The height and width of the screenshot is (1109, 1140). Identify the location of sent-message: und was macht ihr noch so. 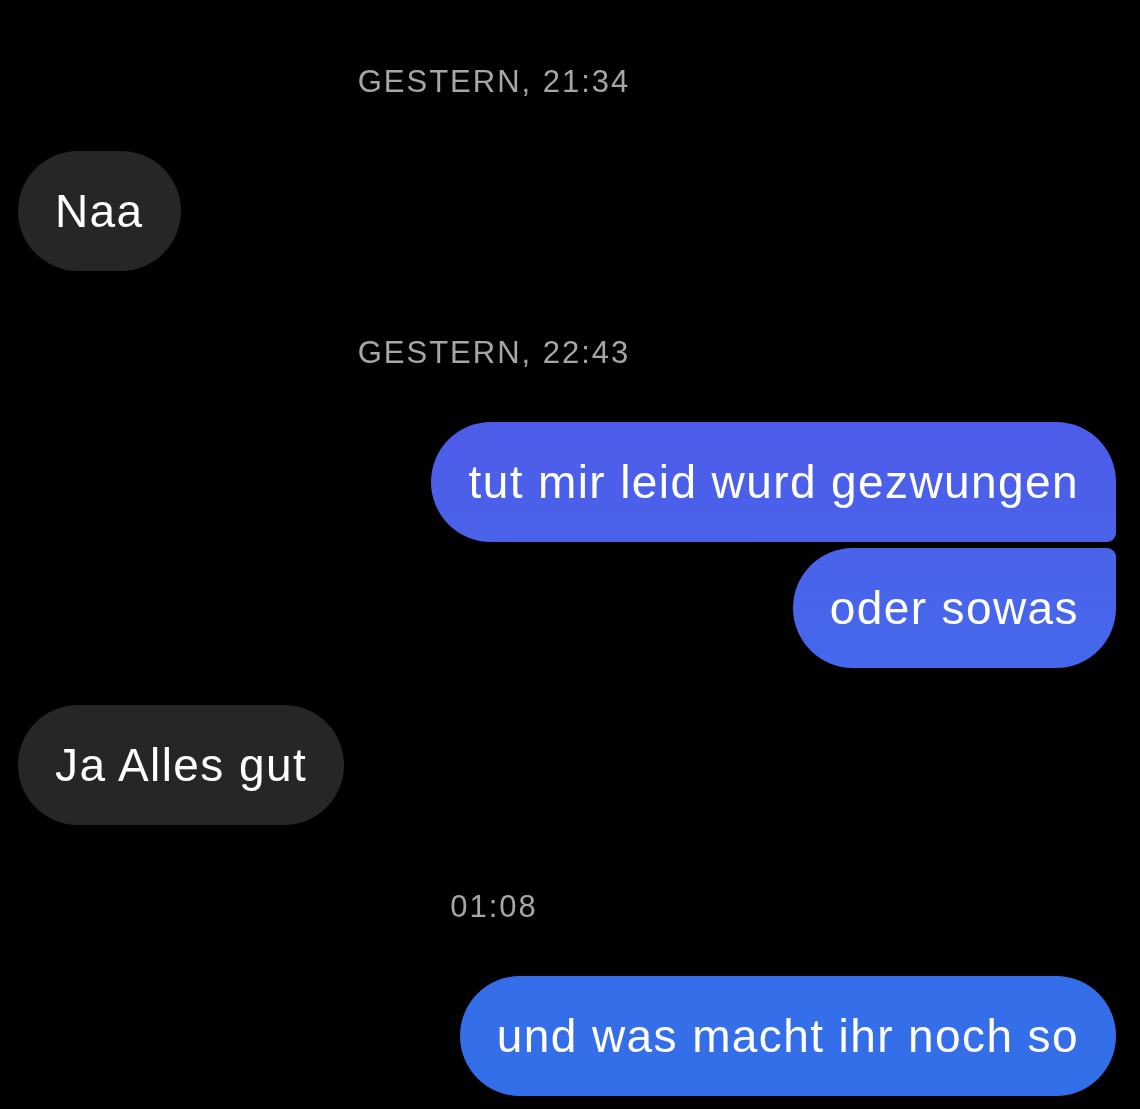
(787, 1036).